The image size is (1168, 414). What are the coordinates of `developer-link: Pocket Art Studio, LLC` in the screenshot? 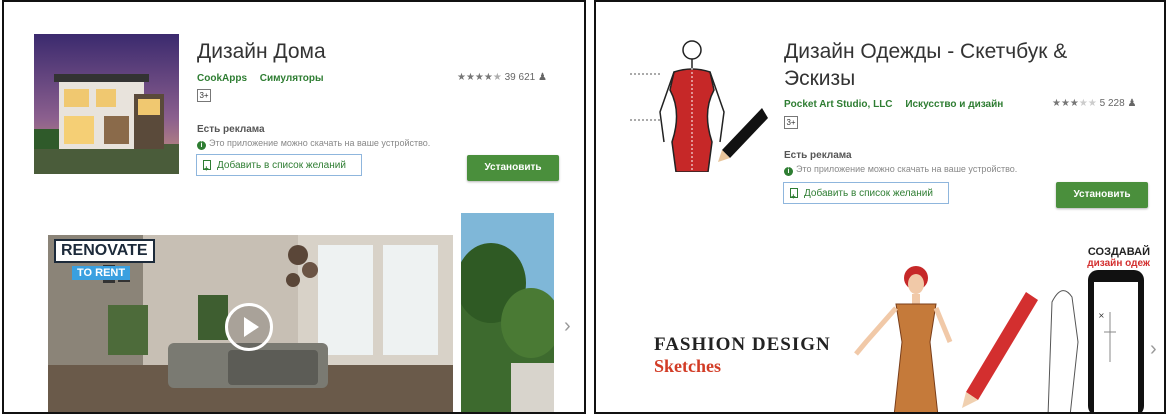 It's located at (838, 104).